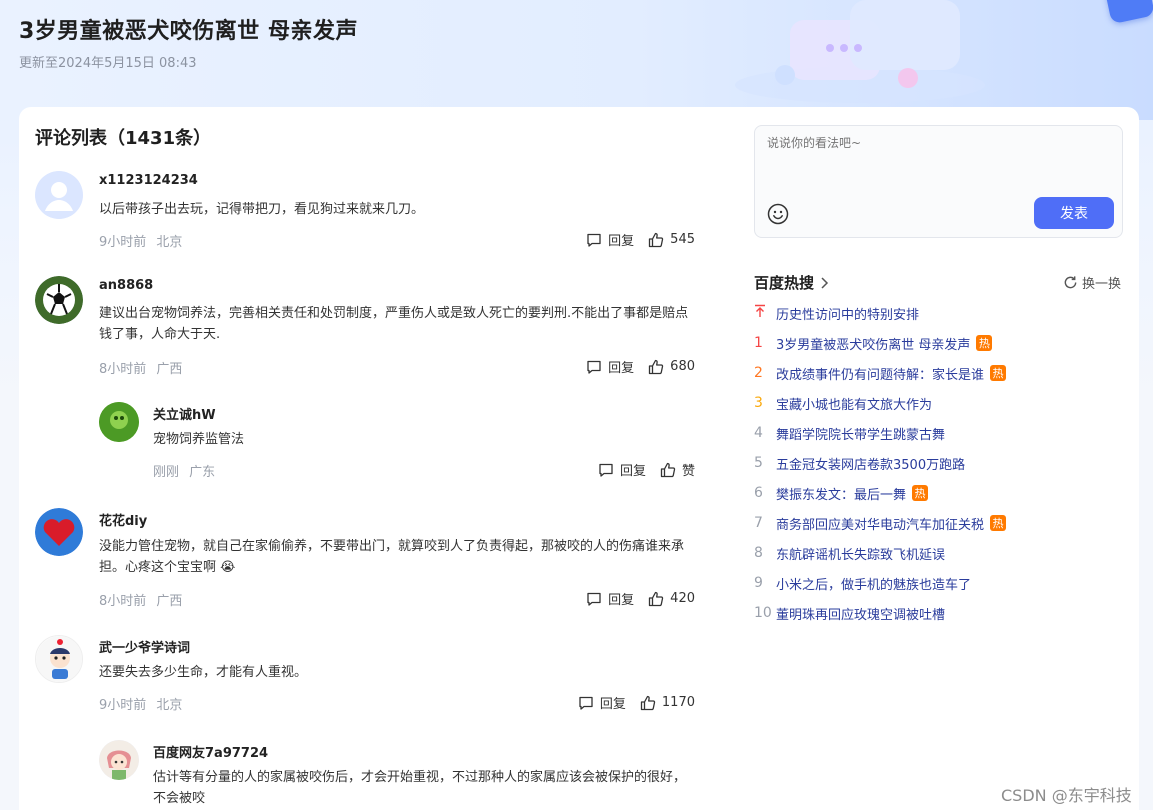 The width and height of the screenshot is (1153, 810). What do you see at coordinates (784, 283) in the screenshot?
I see `hot-search-label: 百度热搜` at bounding box center [784, 283].